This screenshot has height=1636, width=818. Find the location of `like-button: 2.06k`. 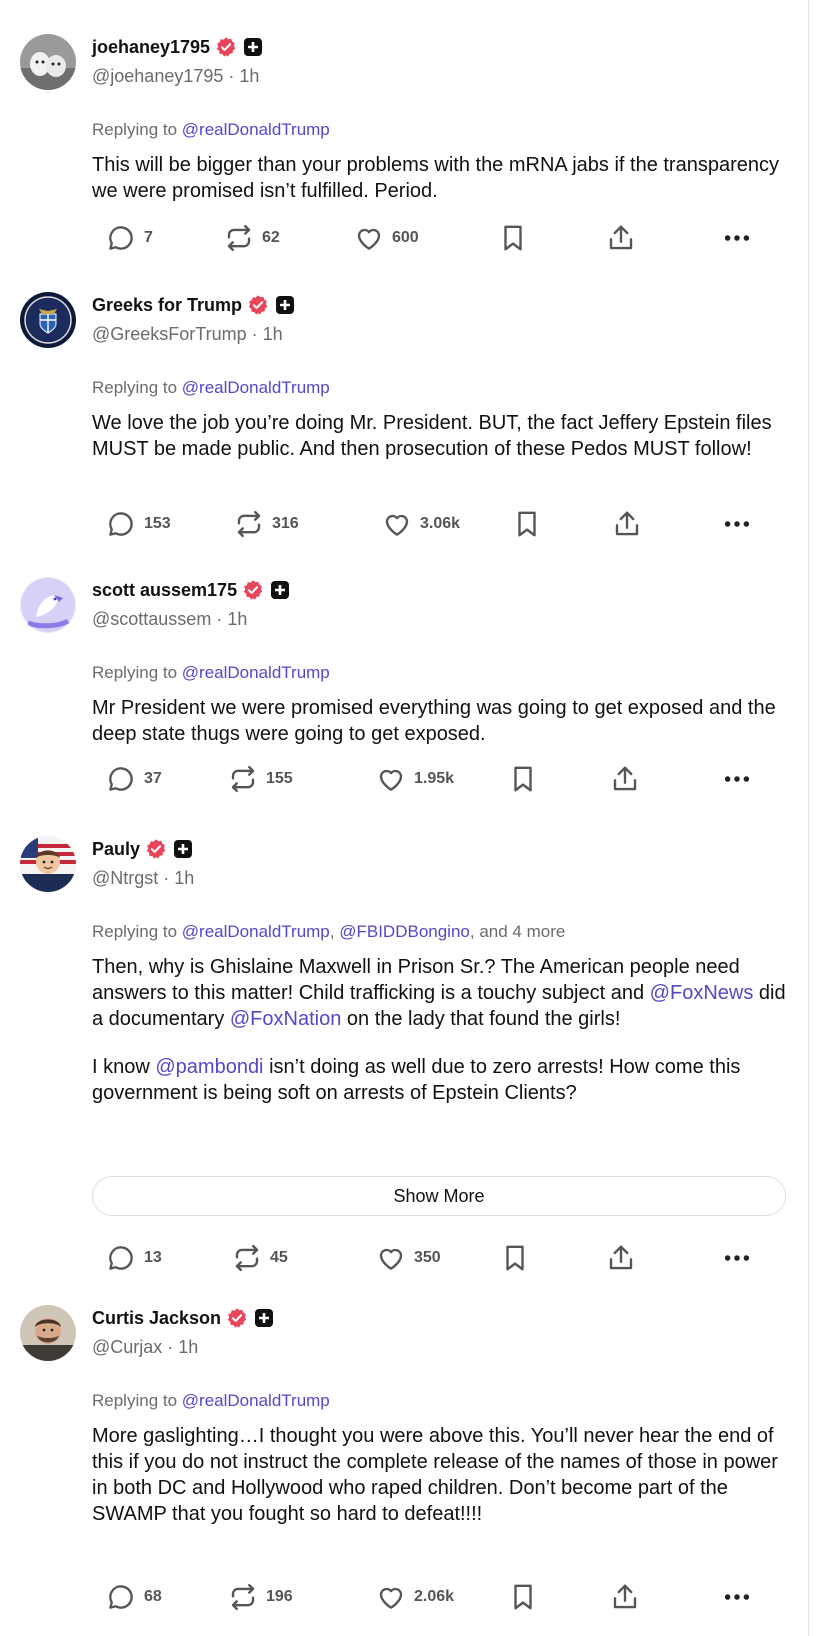

like-button: 2.06k is located at coordinates (415, 1597).